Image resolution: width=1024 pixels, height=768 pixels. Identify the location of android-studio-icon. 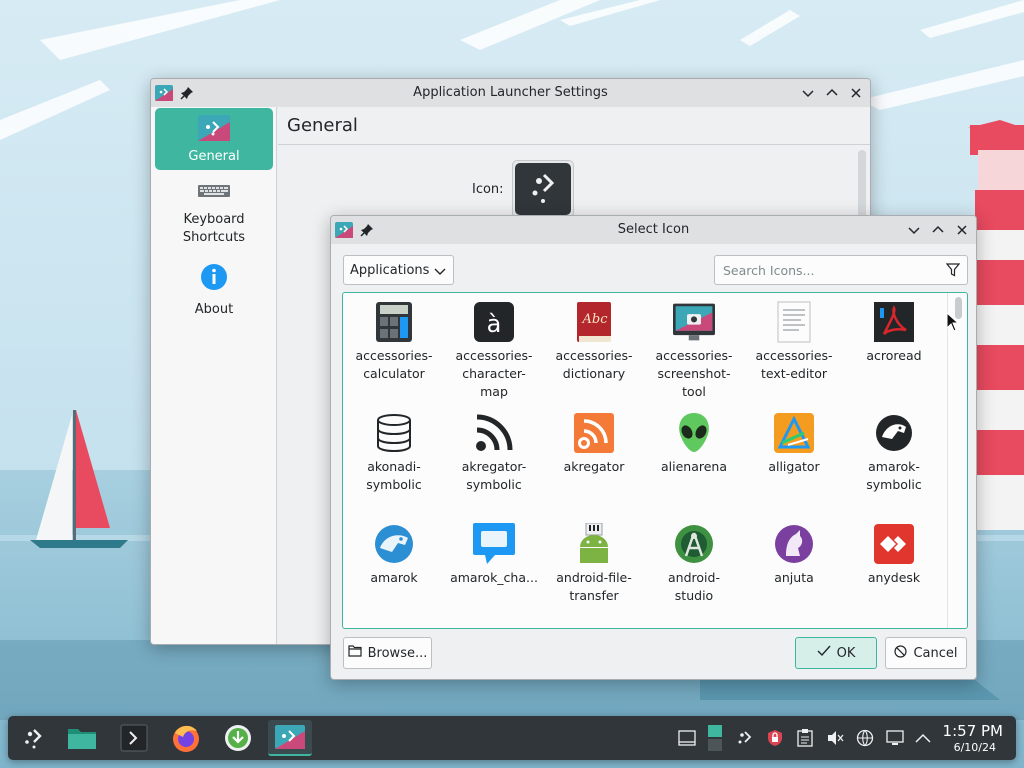
(694, 544).